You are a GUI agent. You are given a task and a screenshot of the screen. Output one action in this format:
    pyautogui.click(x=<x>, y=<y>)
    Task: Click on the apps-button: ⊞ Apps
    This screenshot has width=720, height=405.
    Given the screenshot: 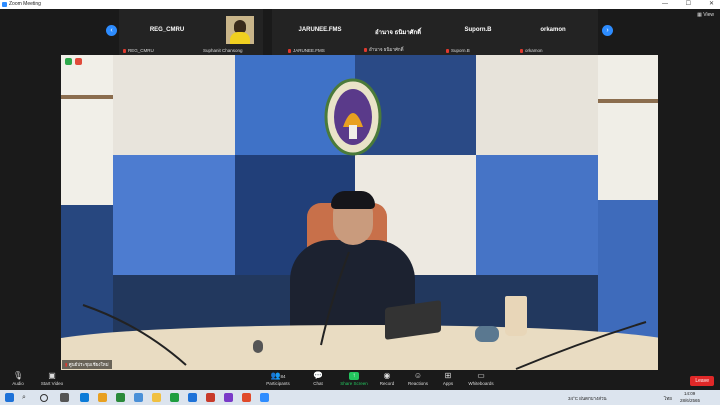 What is the action you would take?
    pyautogui.click(x=448, y=379)
    